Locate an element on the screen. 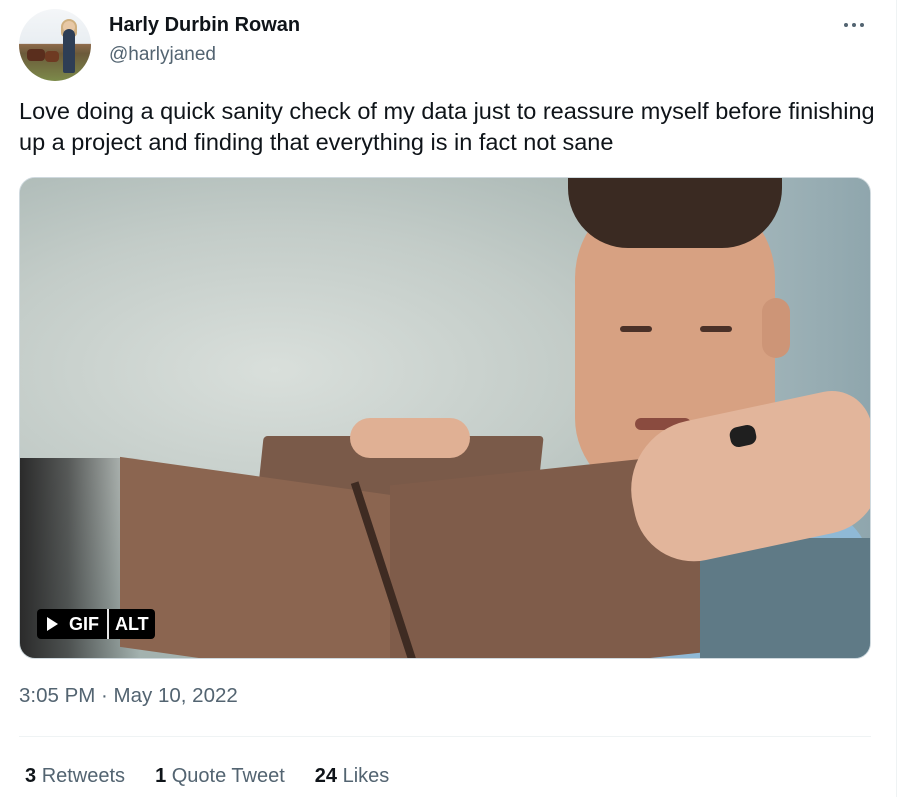 Image resolution: width=918 pixels, height=797 pixels. likes-label: Likes is located at coordinates (366, 776).